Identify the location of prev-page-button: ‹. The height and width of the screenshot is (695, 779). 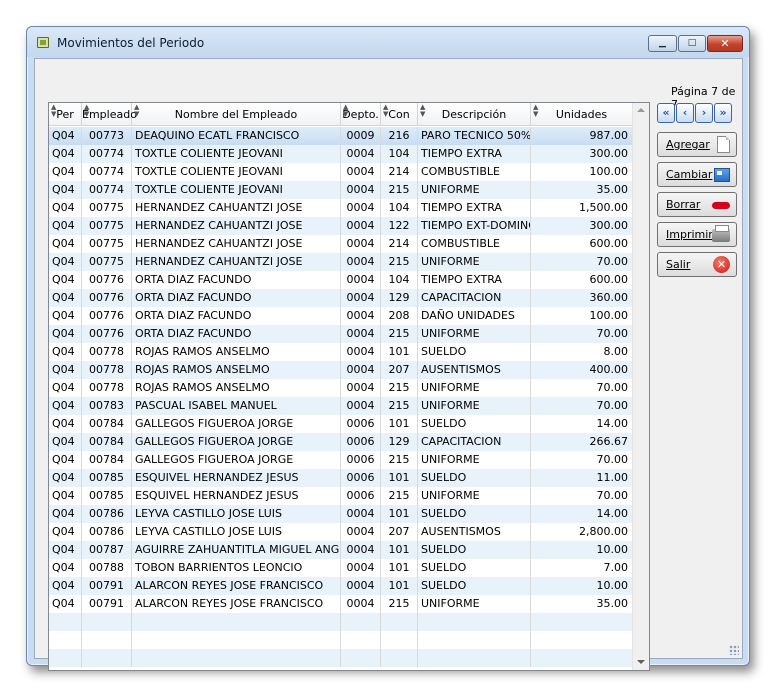
(685, 113).